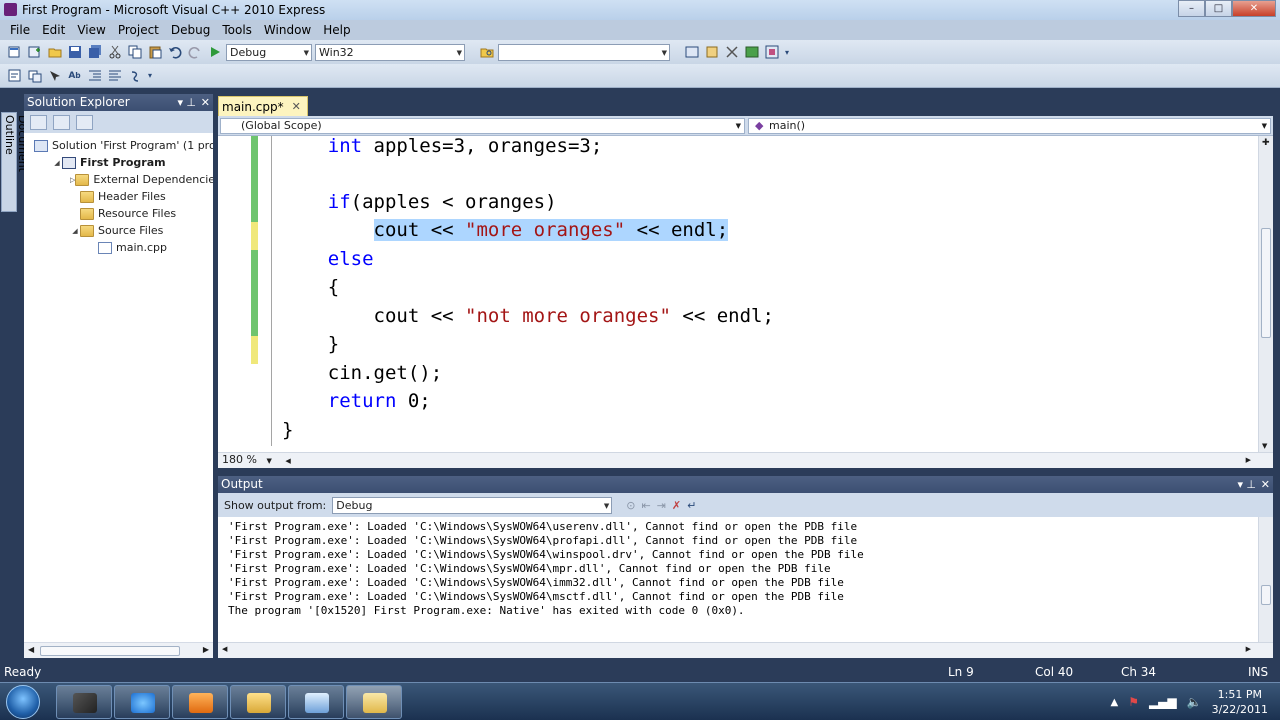 This screenshot has width=1280, height=720. Describe the element at coordinates (1254, 8) in the screenshot. I see `close-button: ✕` at that location.